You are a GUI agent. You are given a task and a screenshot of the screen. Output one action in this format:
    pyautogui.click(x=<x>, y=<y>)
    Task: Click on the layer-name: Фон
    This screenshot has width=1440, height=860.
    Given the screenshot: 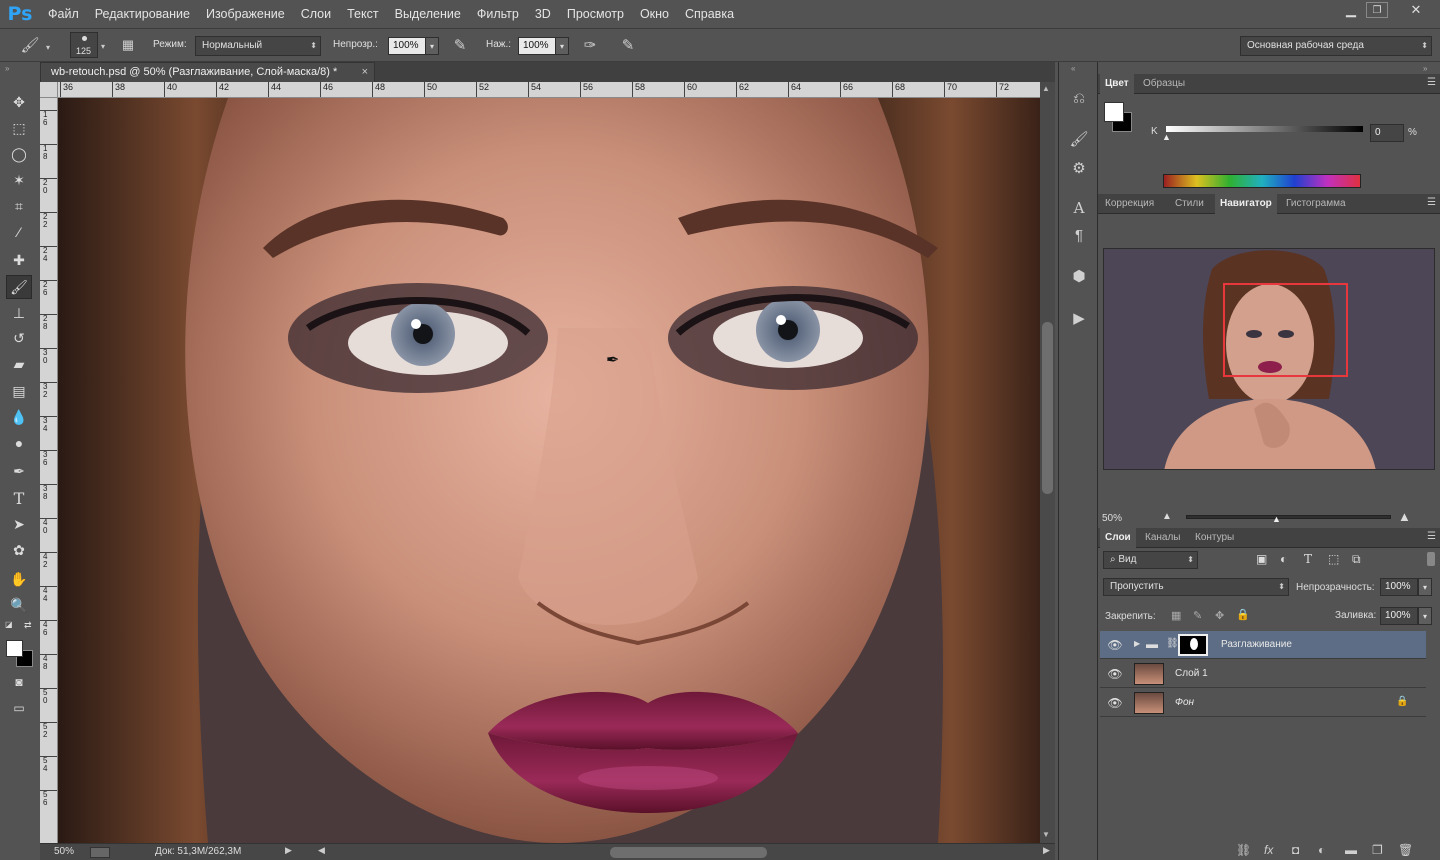 What is the action you would take?
    pyautogui.click(x=1184, y=703)
    